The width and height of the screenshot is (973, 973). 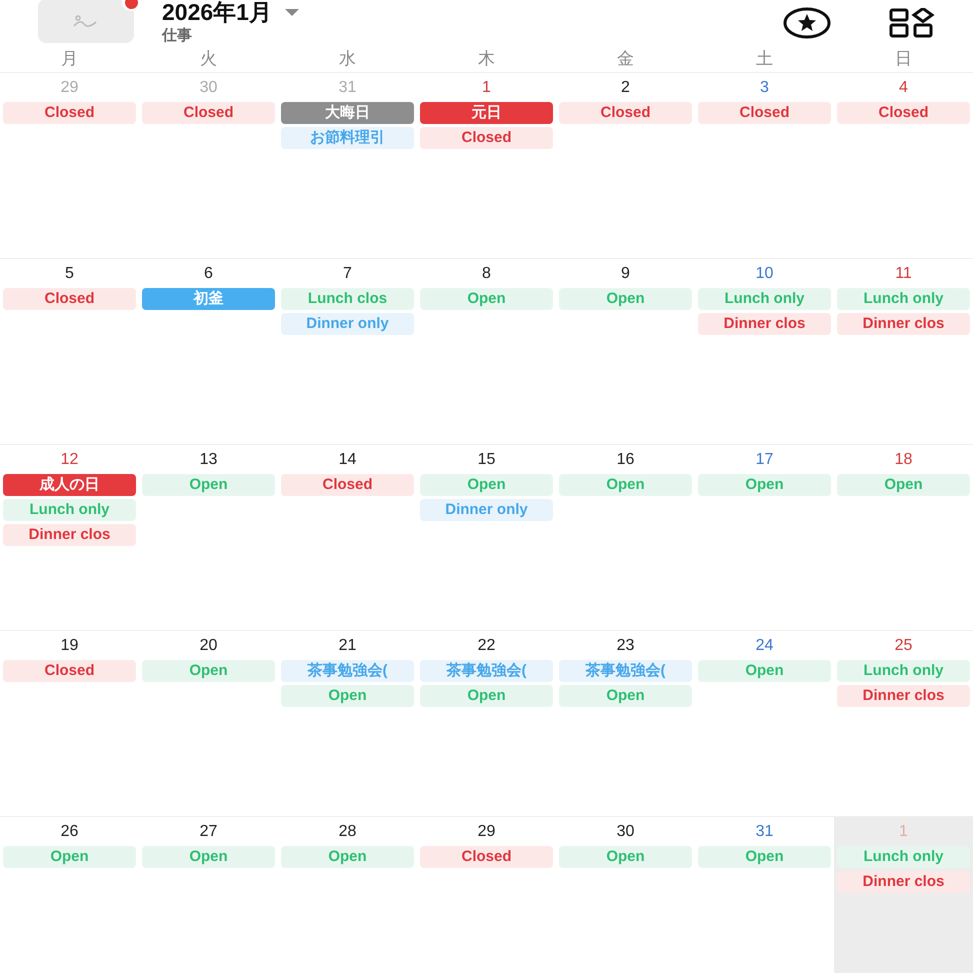 I want to click on weekday-label: 火, so click(x=208, y=59).